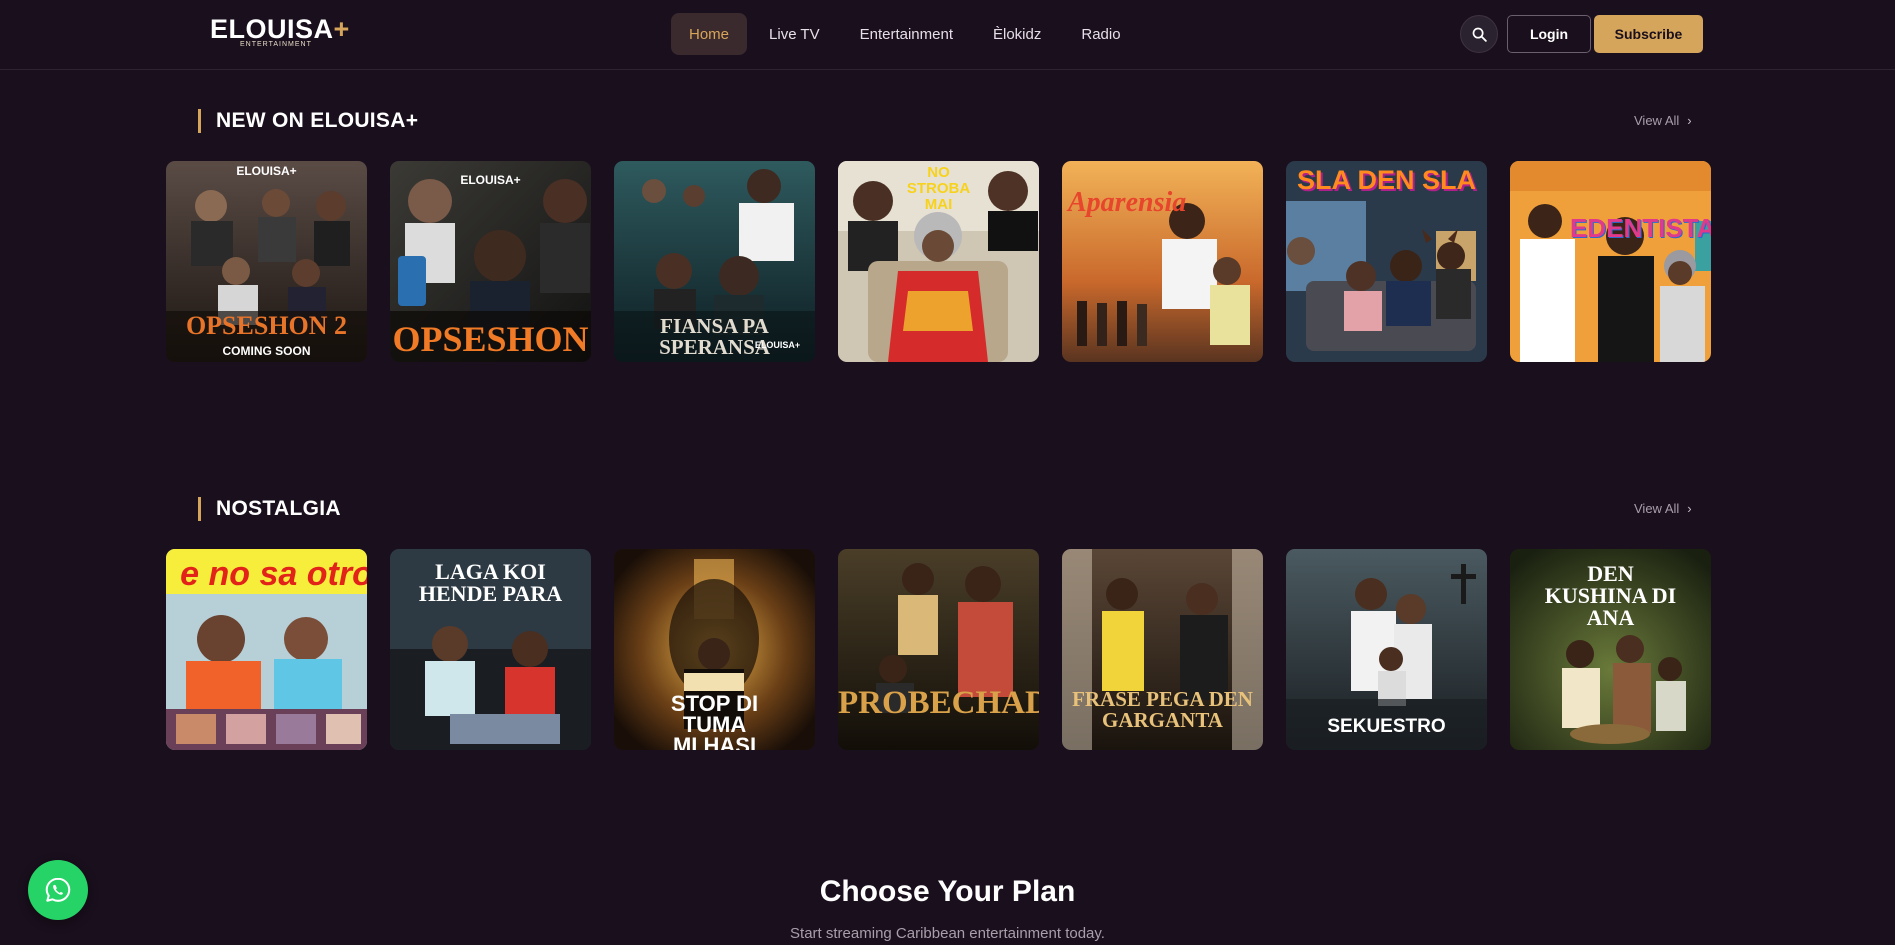 The height and width of the screenshot is (945, 1895). I want to click on poster-title: LAGA KOI HENDE PARA, so click(490, 582).